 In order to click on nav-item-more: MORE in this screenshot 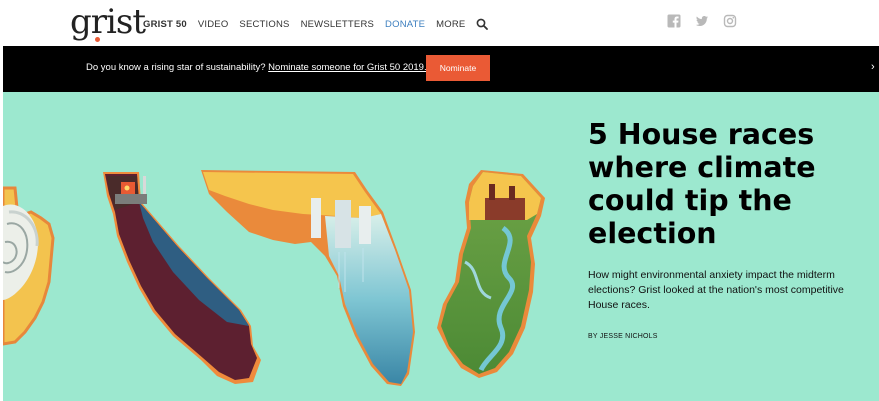, I will do `click(450, 24)`.